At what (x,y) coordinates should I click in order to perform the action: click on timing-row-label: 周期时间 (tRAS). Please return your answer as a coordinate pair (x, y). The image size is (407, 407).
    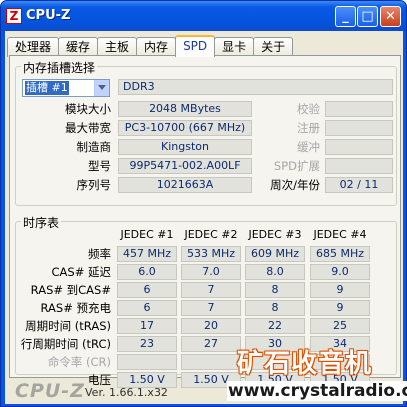
    Looking at the image, I should click on (68, 326).